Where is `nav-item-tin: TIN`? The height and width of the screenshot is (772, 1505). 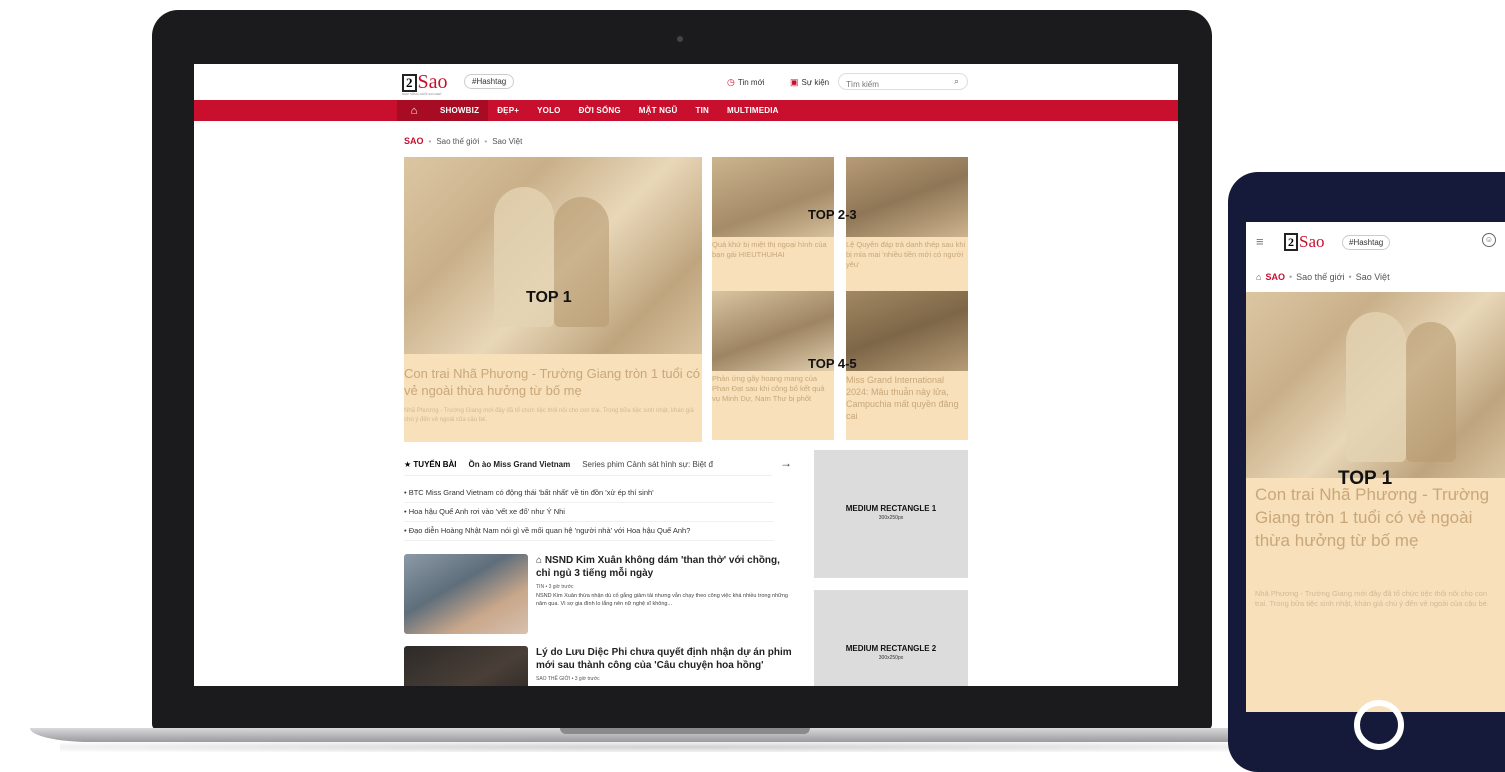
nav-item-tin: TIN is located at coordinates (703, 110).